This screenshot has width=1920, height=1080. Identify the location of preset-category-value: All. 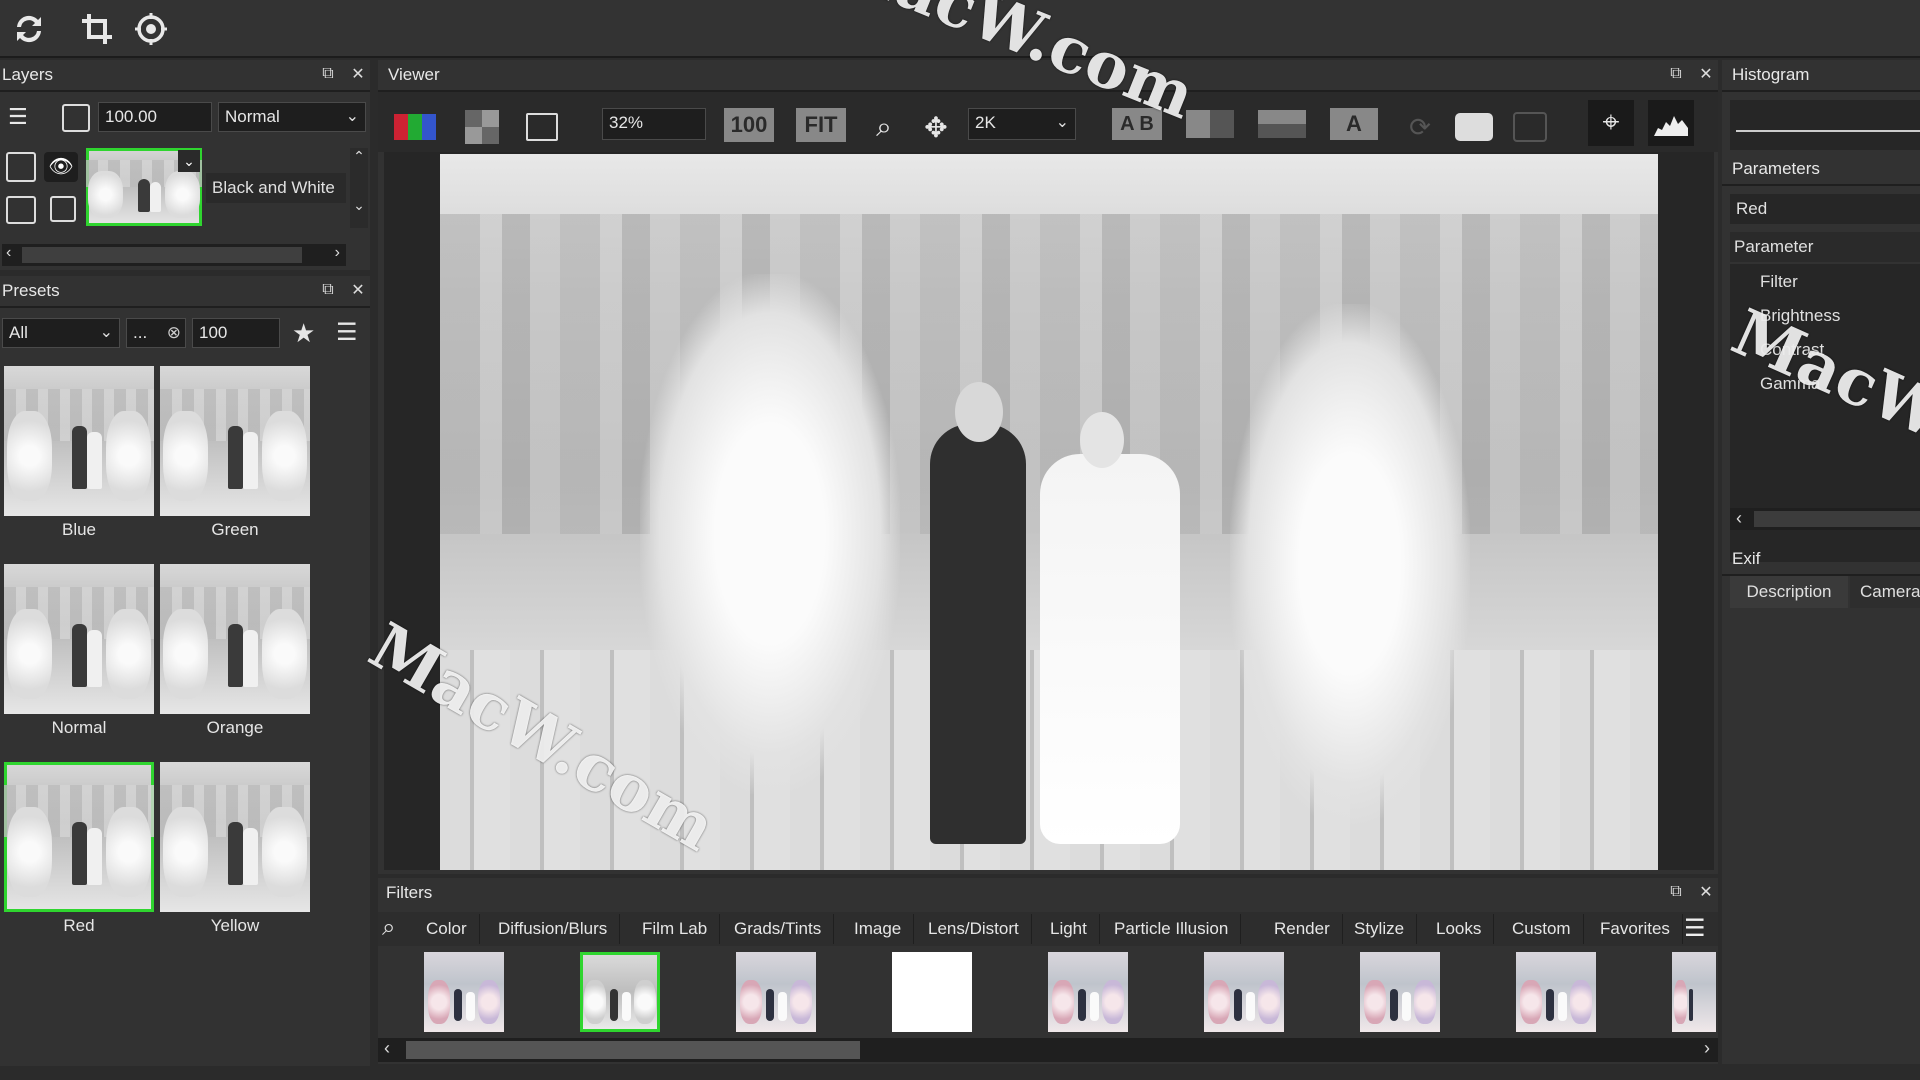
(18, 332).